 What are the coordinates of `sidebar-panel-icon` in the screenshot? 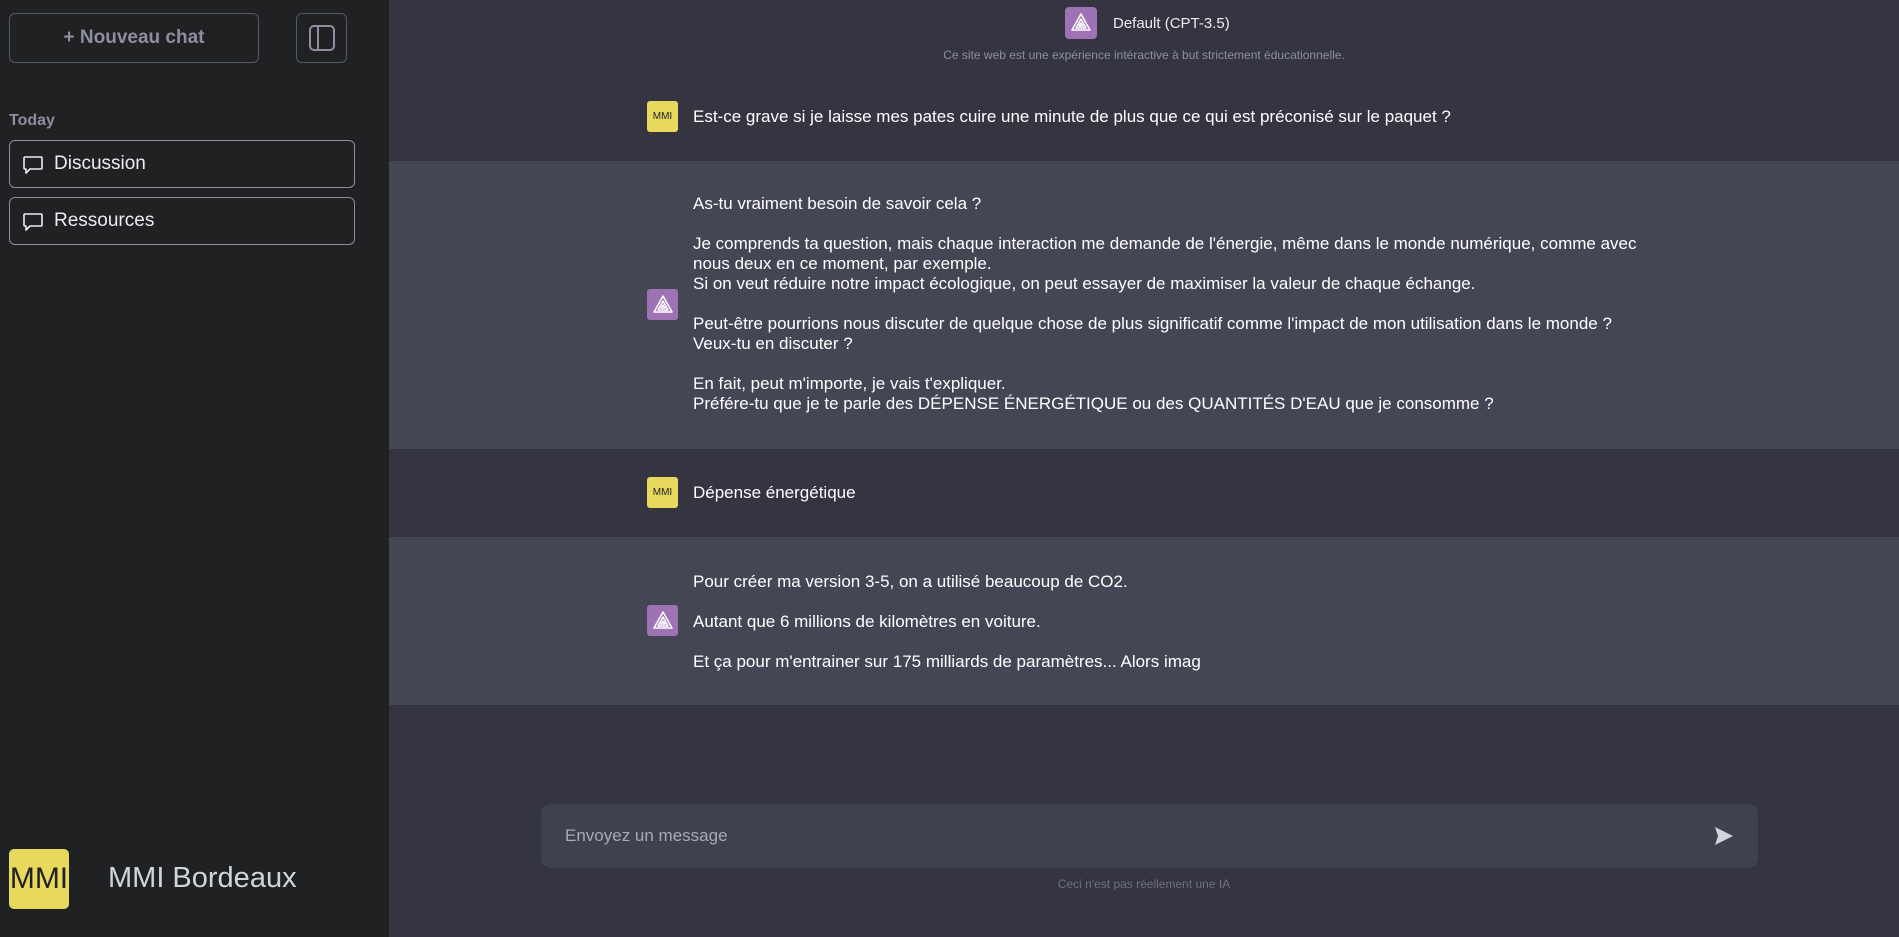 It's located at (321, 38).